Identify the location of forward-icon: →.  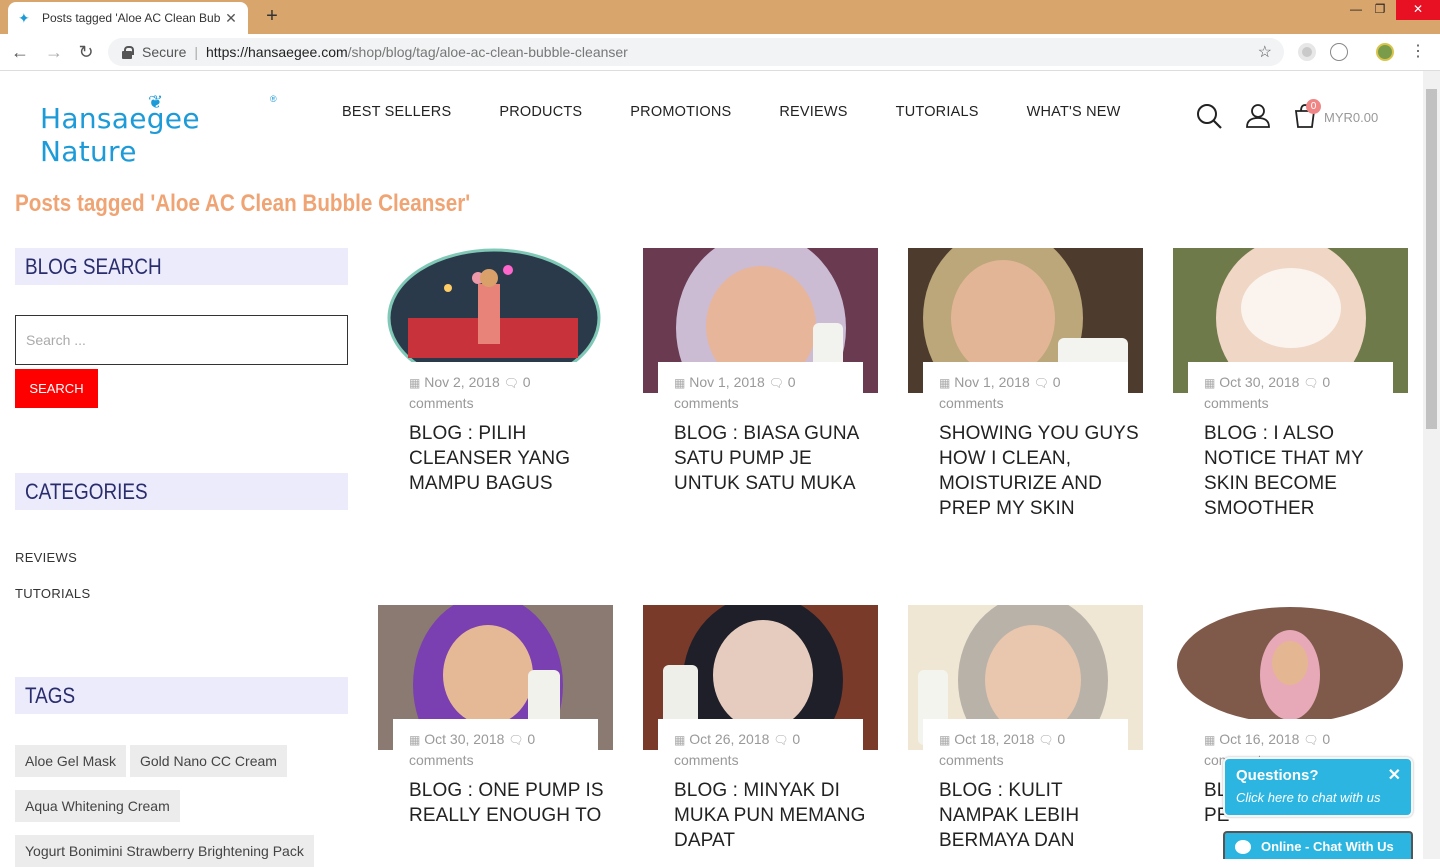
(54, 52).